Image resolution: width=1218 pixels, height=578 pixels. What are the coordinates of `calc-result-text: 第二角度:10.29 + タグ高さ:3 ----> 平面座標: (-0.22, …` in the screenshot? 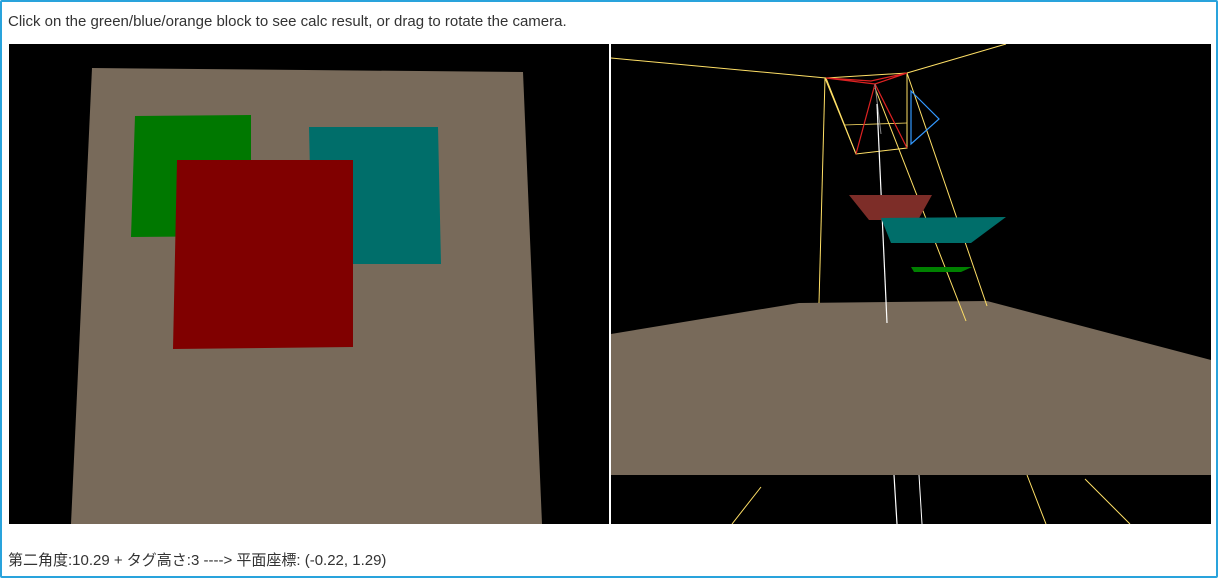 It's located at (197, 560).